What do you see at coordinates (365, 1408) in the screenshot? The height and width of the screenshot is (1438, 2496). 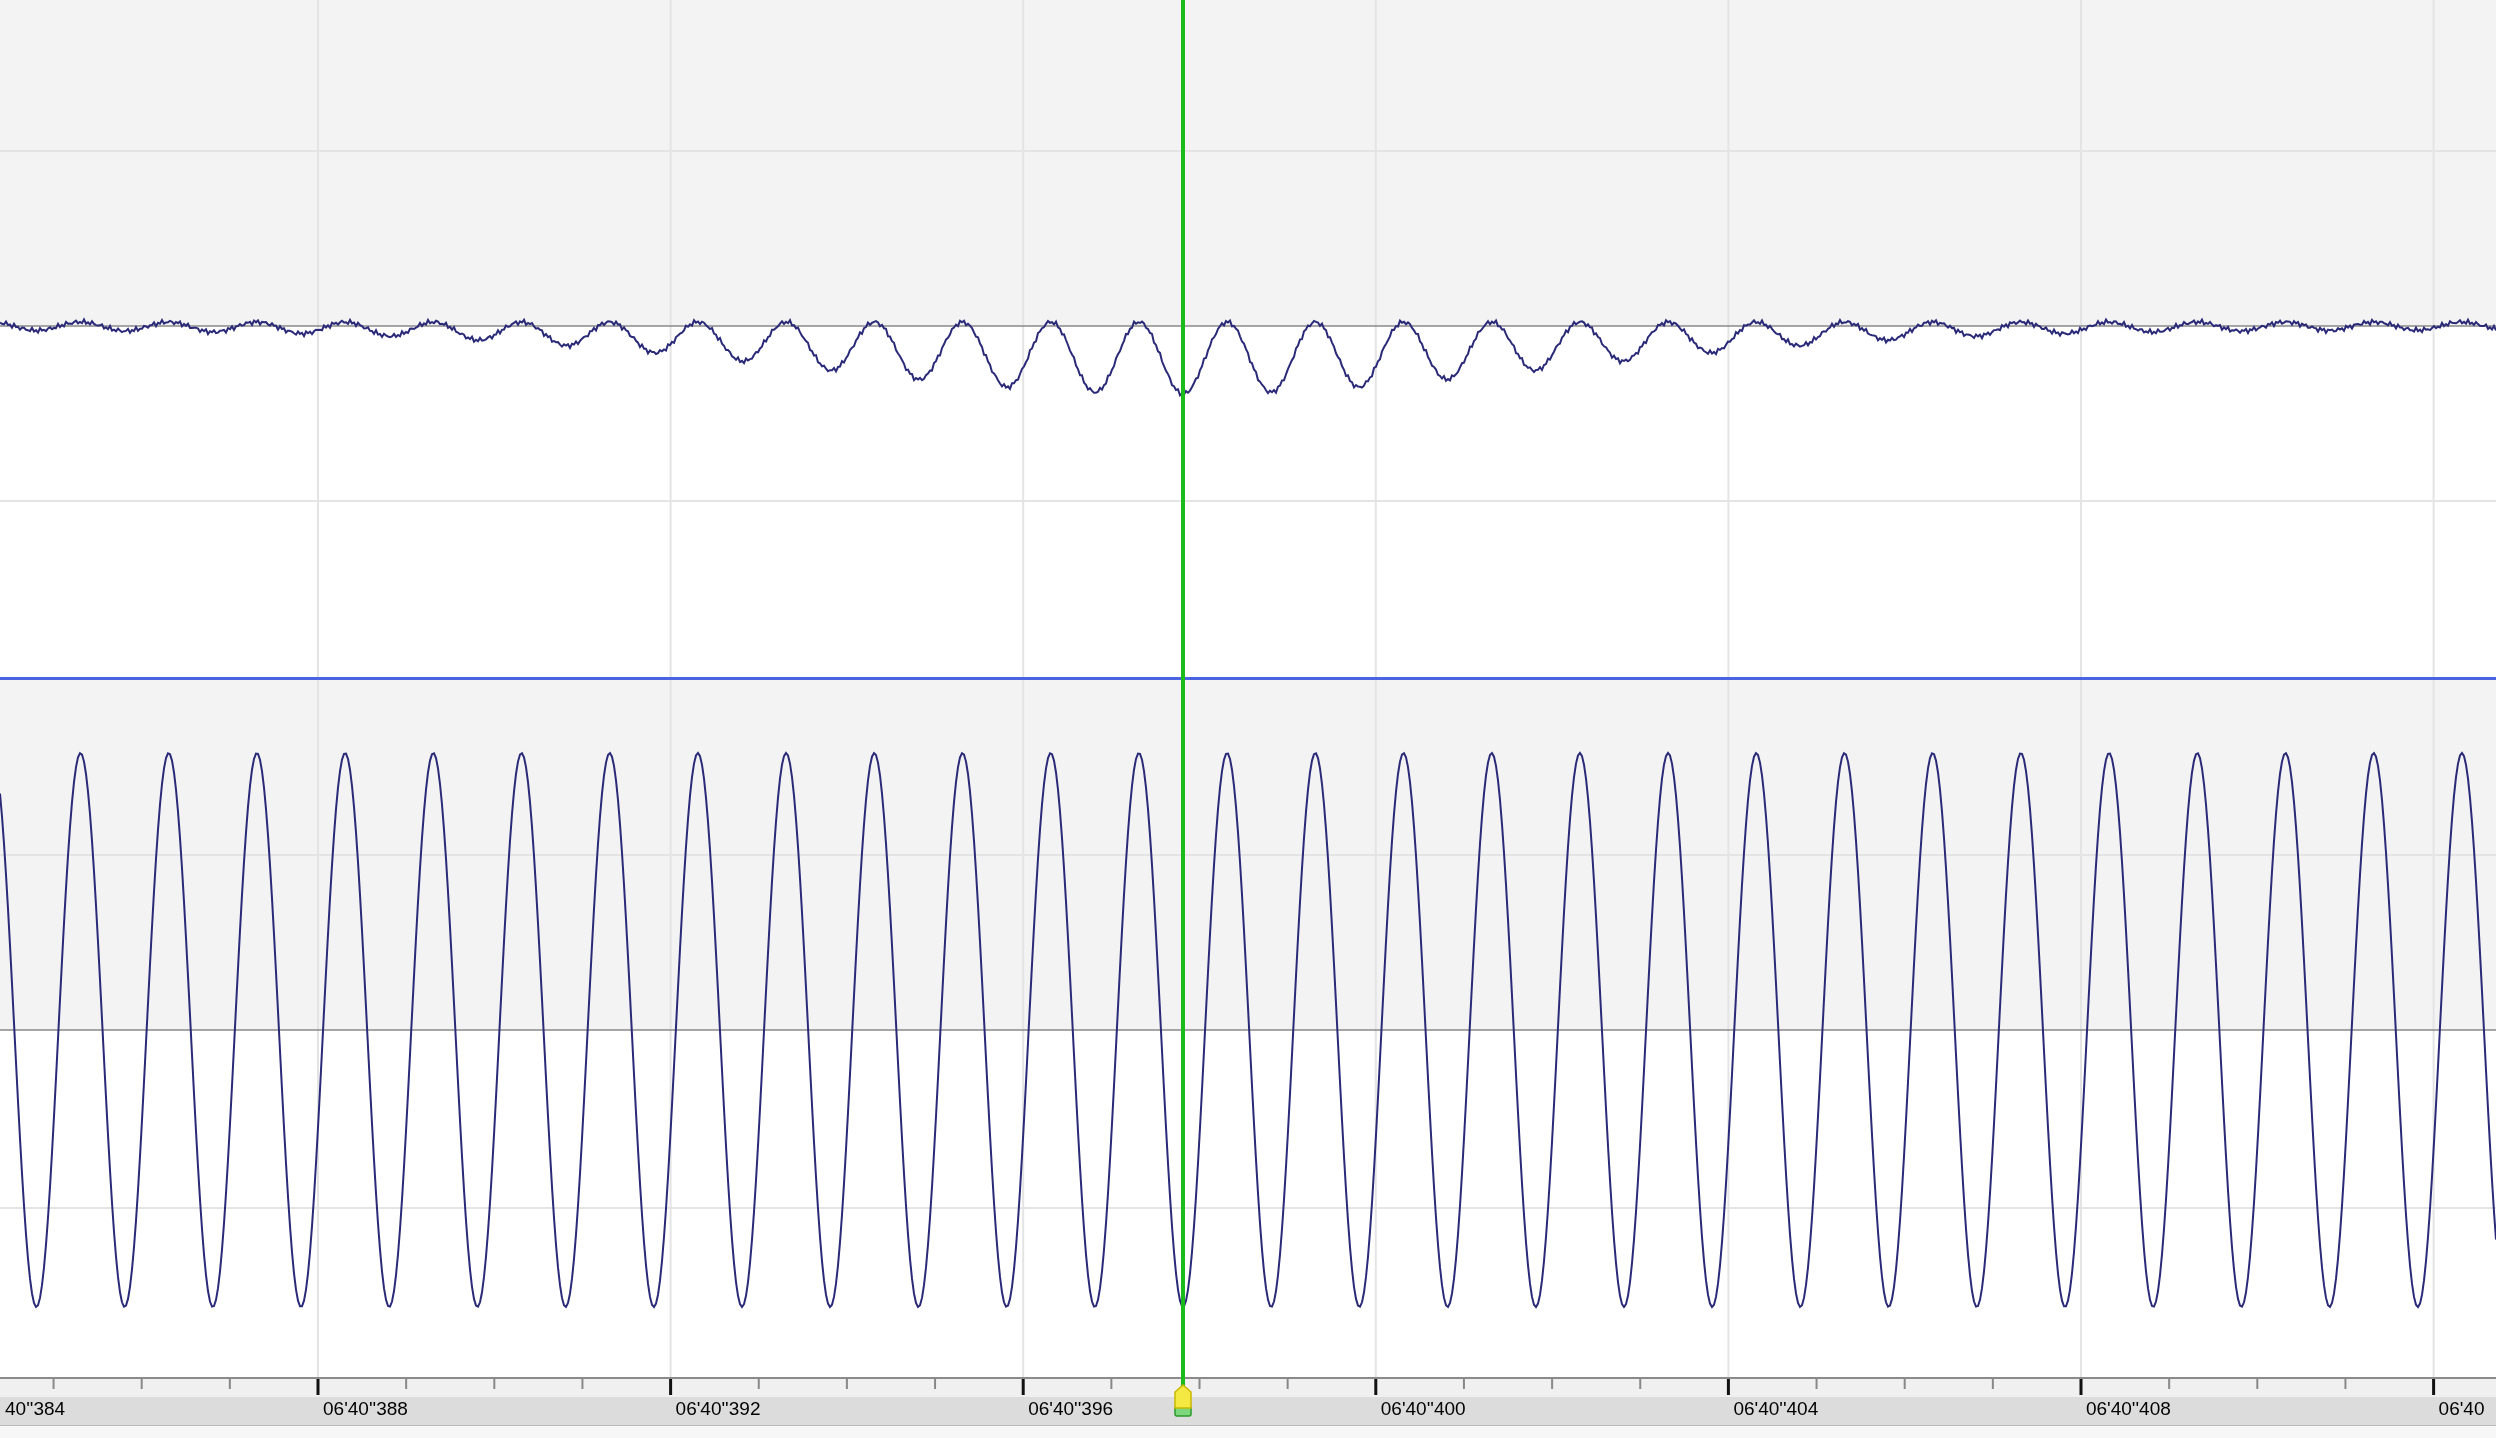 I see `ruler-label: 06'40''388` at bounding box center [365, 1408].